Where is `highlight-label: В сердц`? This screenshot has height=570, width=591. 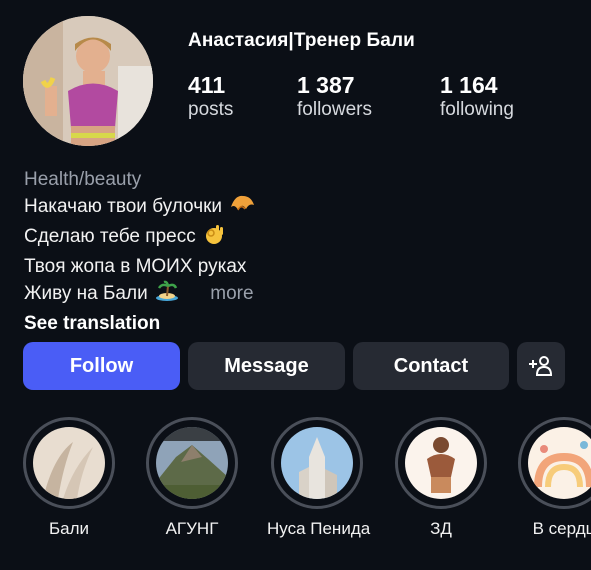
highlight-label: В сердц is located at coordinates (561, 528).